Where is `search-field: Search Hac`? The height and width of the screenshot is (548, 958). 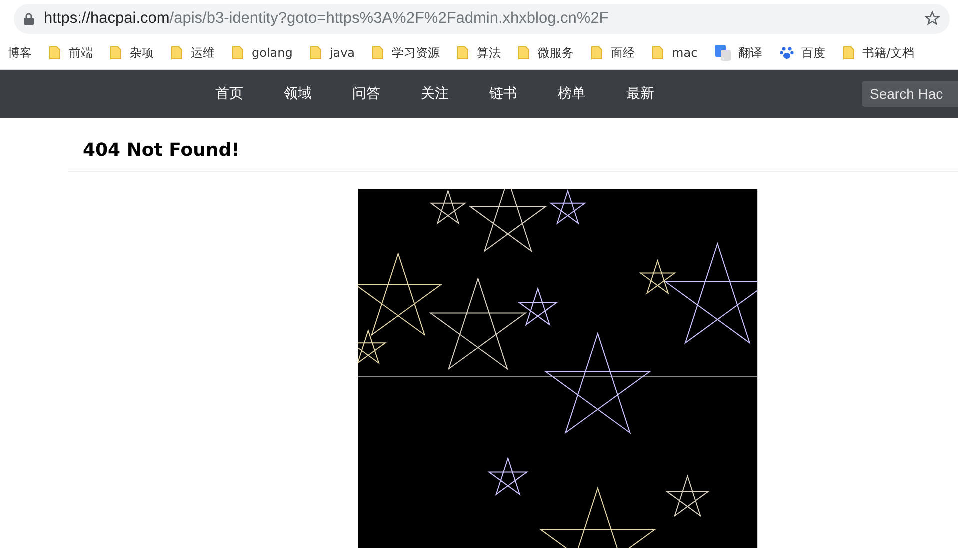 search-field: Search Hac is located at coordinates (910, 93).